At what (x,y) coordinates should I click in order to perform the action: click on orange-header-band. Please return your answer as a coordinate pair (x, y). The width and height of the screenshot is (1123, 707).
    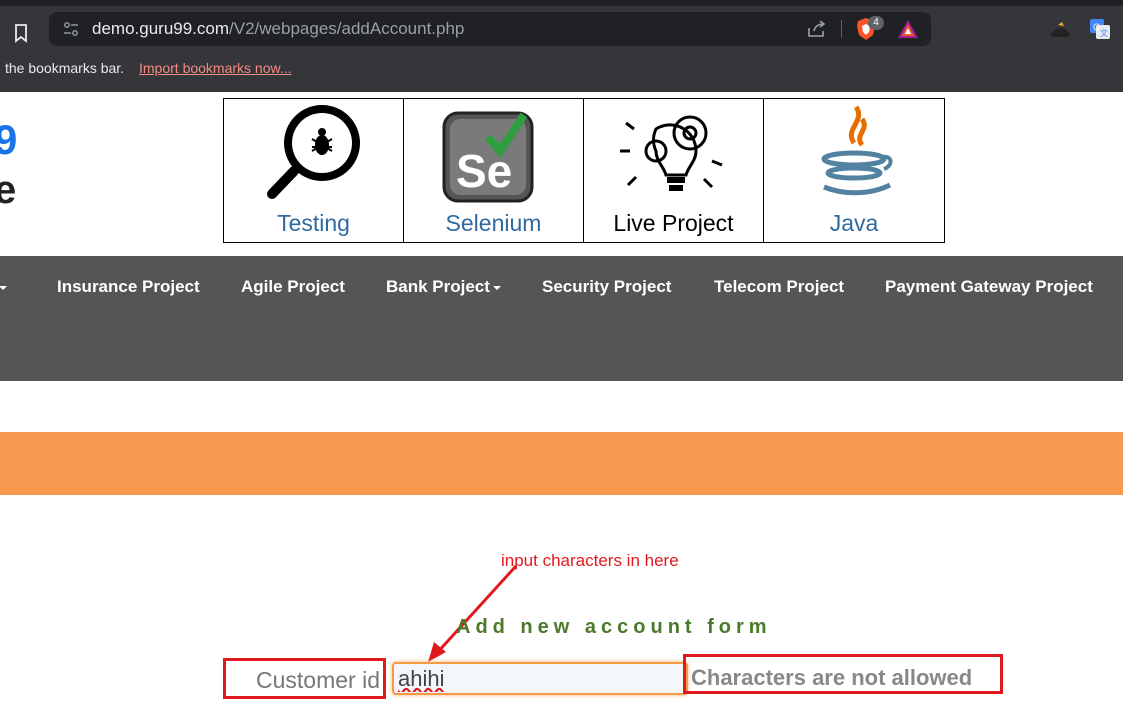
    Looking at the image, I should click on (561, 463).